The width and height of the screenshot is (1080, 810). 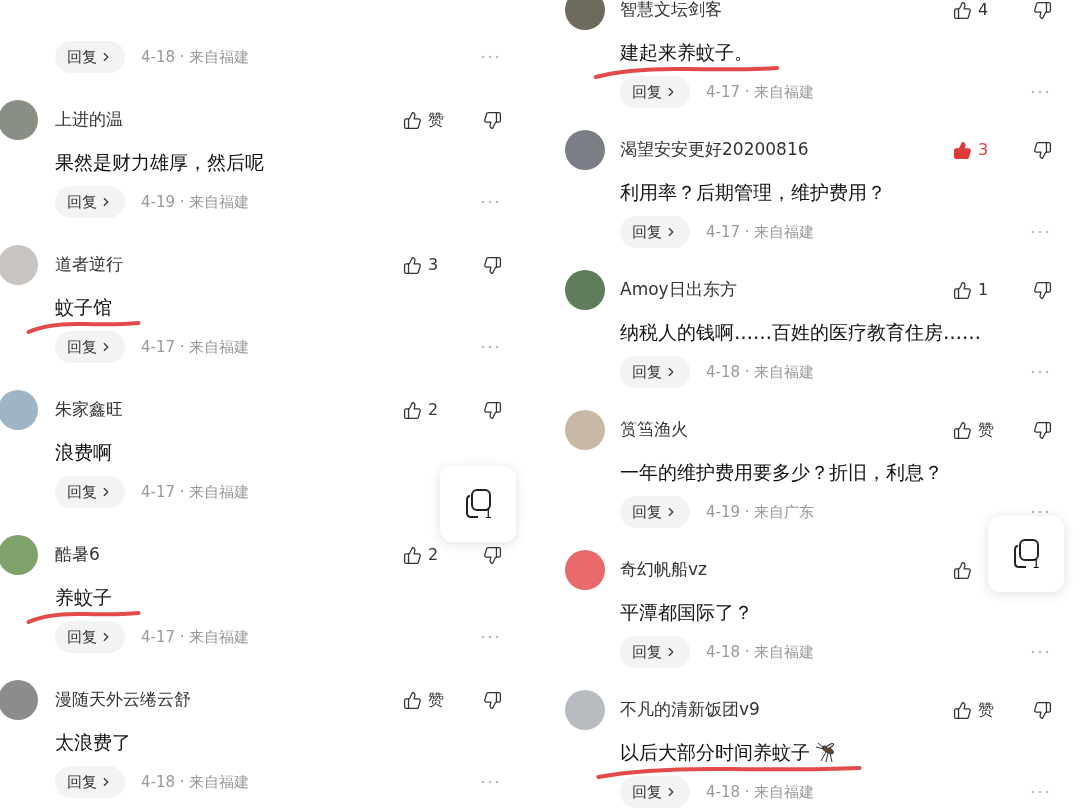 I want to click on comment-text: 平潭都国际了？, so click(x=686, y=612).